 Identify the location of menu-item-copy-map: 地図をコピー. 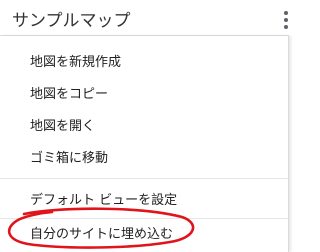
(144, 95).